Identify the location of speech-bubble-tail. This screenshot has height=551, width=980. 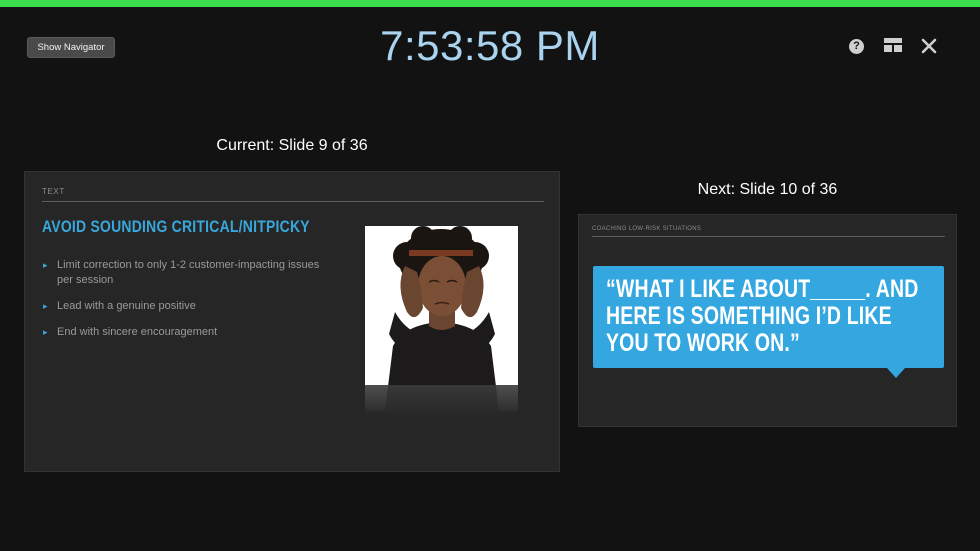
(896, 373).